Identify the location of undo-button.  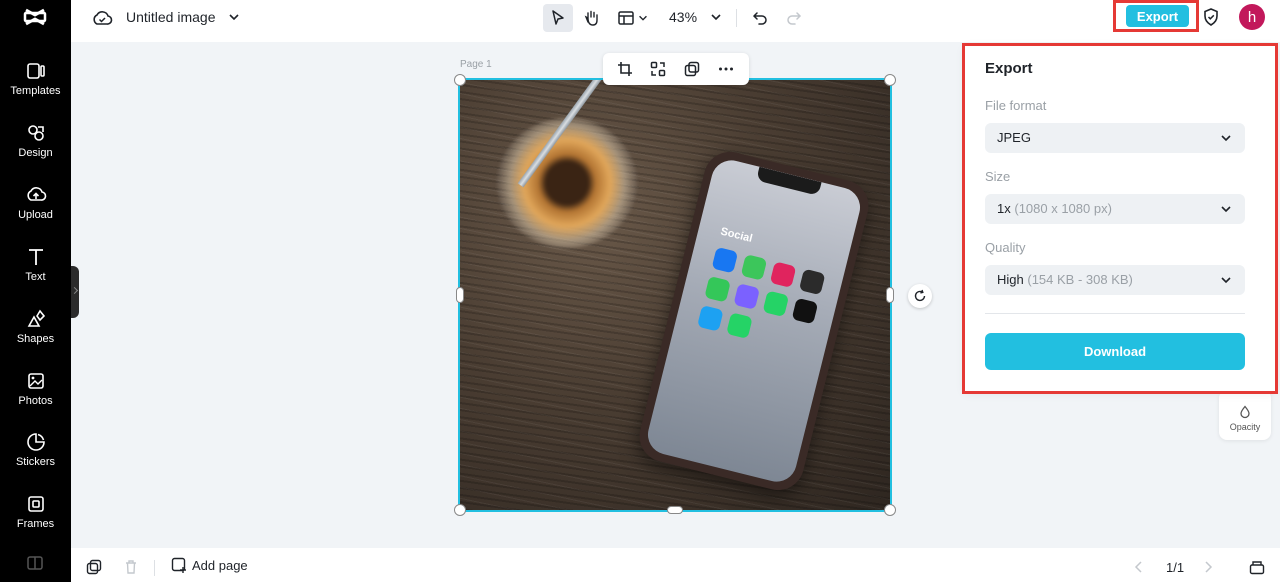
(760, 18).